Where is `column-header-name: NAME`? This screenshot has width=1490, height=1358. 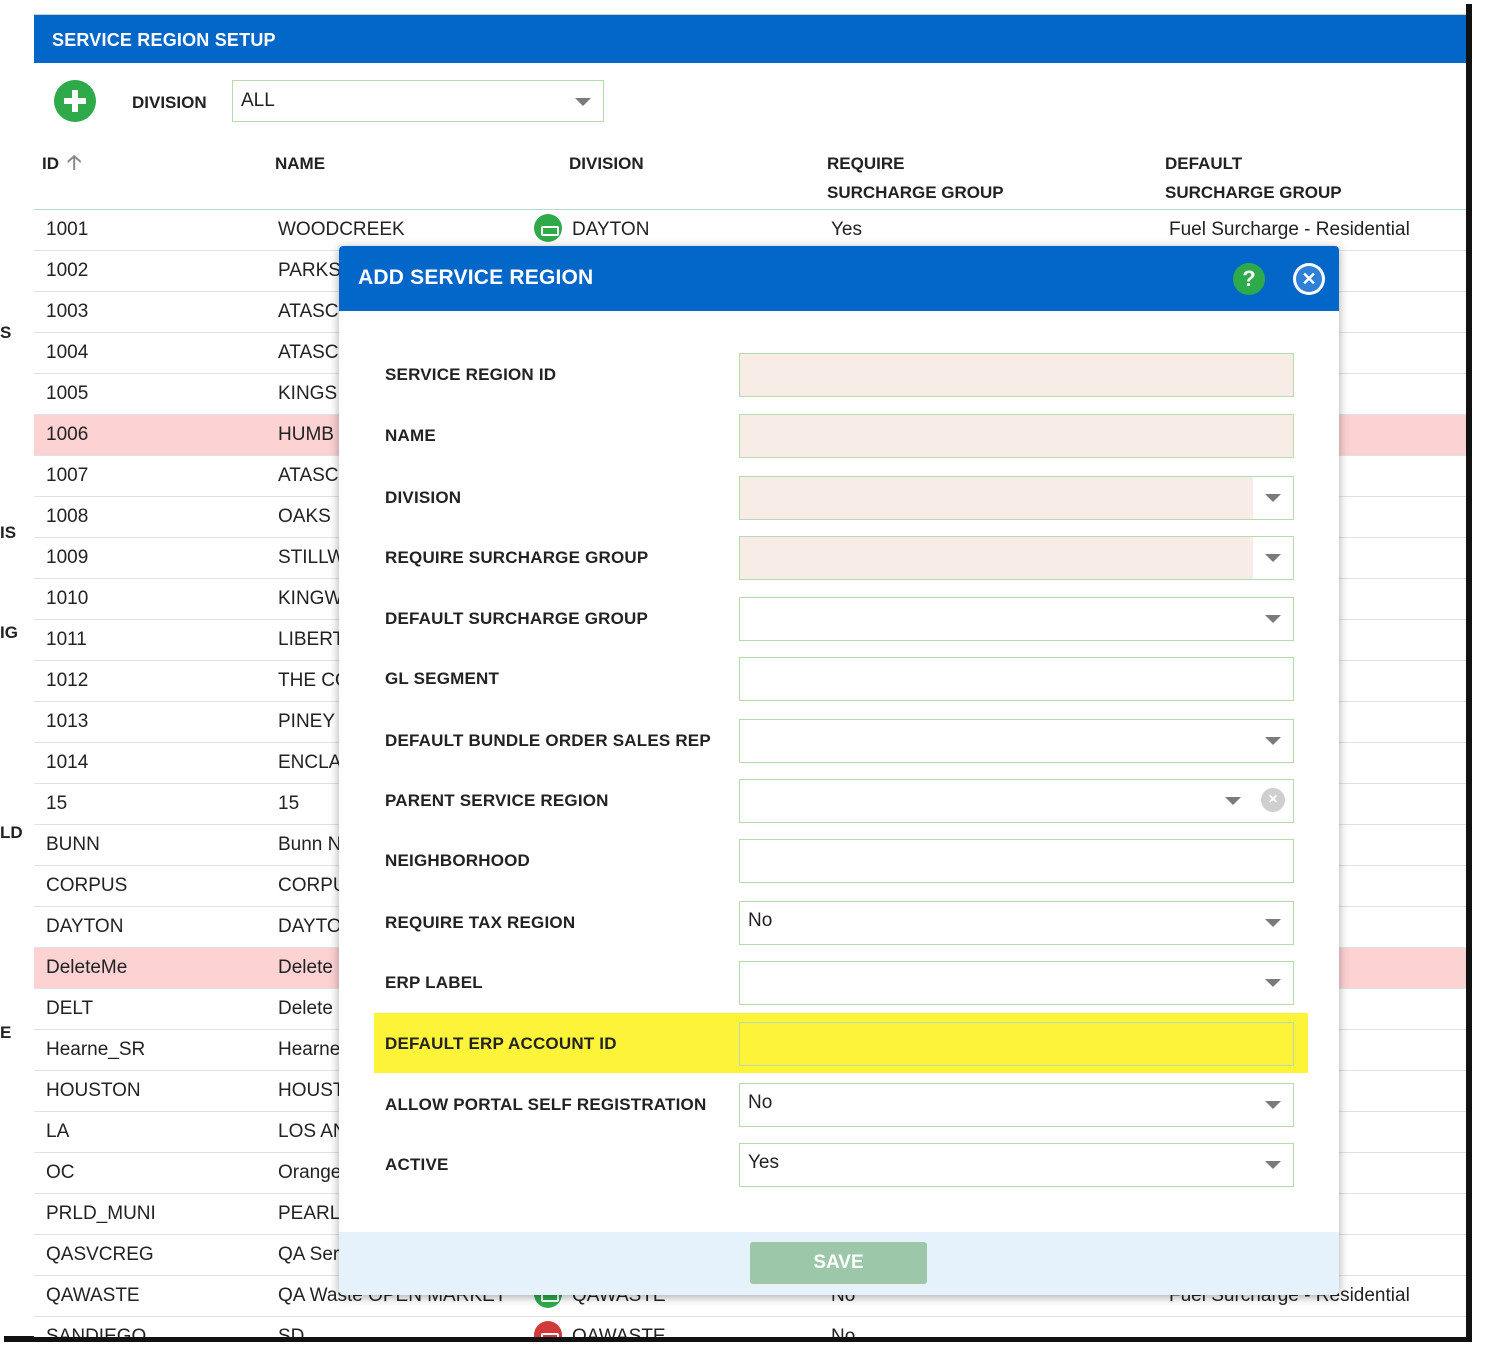
column-header-name: NAME is located at coordinates (300, 163).